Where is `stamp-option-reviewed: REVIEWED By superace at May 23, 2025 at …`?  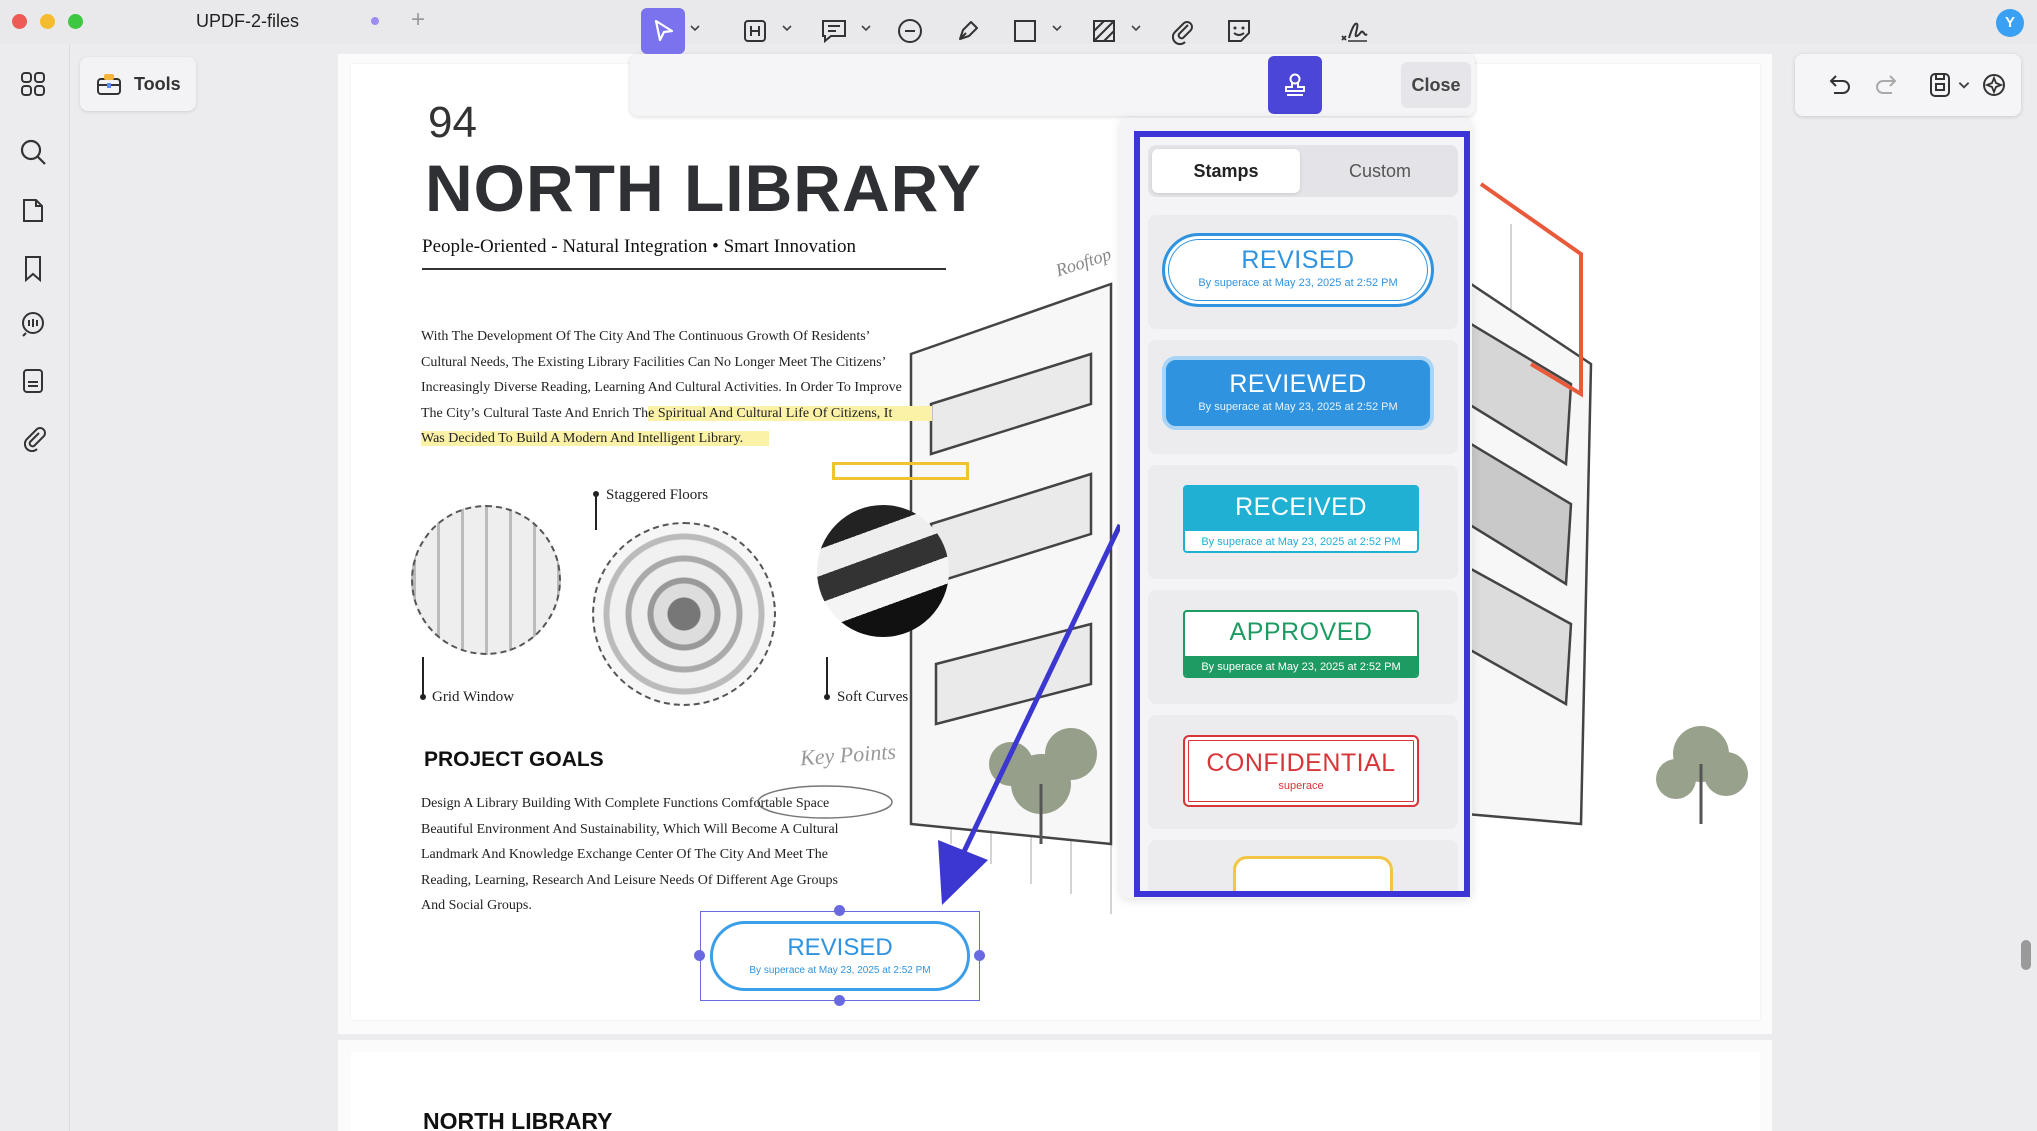
stamp-option-reviewed: REVIEWED By superace at May 23, 2025 at … is located at coordinates (1303, 397).